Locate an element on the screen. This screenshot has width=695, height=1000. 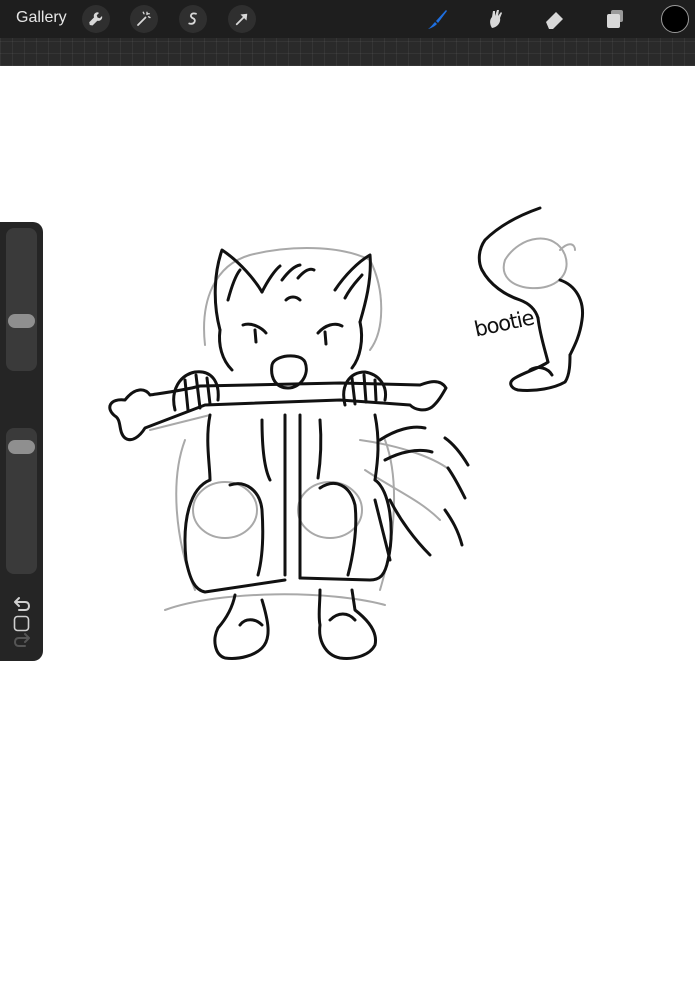
brush-icon is located at coordinates (437, 19).